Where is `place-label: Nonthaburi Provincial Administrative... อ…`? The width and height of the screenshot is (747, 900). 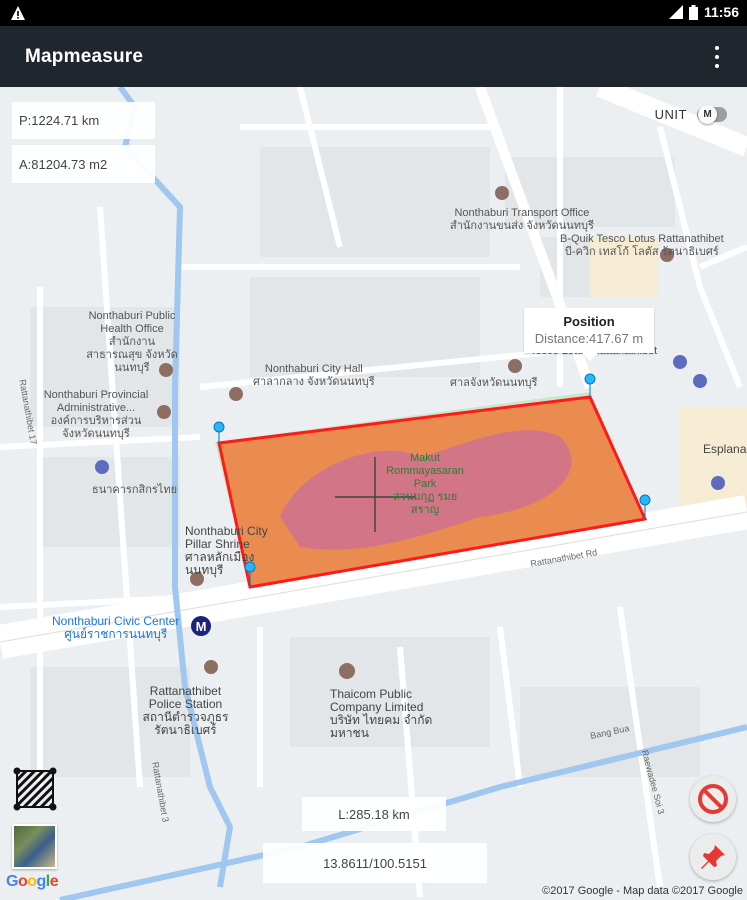 place-label: Nonthaburi Provincial Administrative... อ… is located at coordinates (96, 414).